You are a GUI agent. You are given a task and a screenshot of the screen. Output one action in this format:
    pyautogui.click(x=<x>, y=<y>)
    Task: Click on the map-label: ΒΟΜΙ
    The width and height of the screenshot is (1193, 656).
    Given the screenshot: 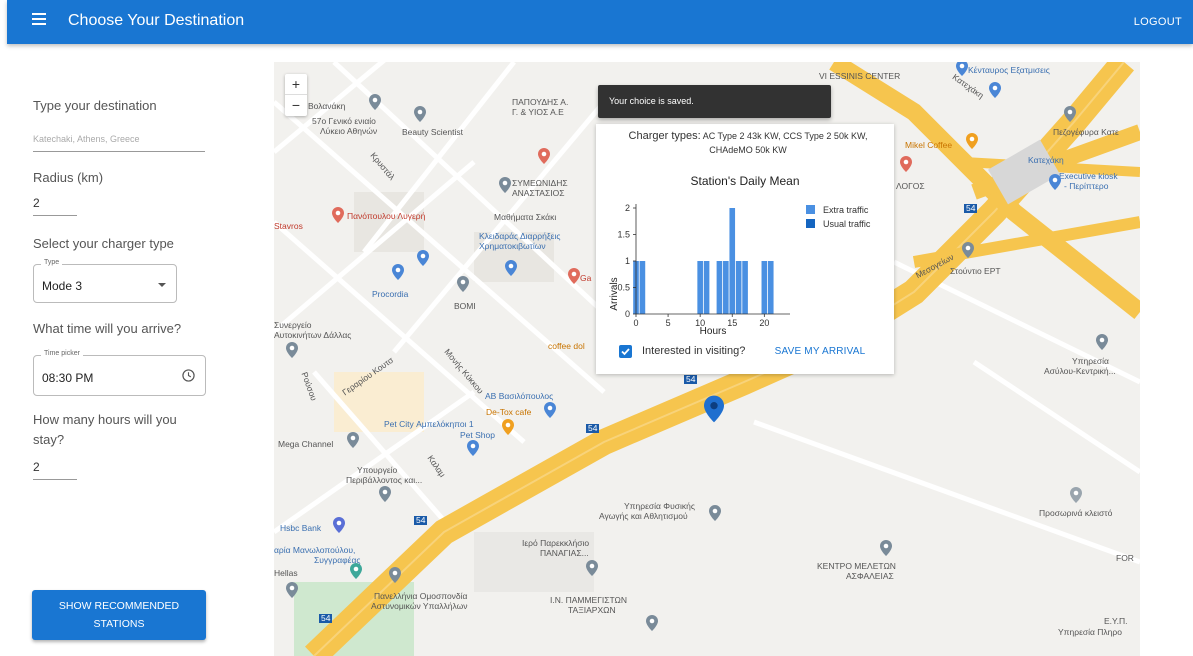 What is the action you would take?
    pyautogui.click(x=465, y=306)
    